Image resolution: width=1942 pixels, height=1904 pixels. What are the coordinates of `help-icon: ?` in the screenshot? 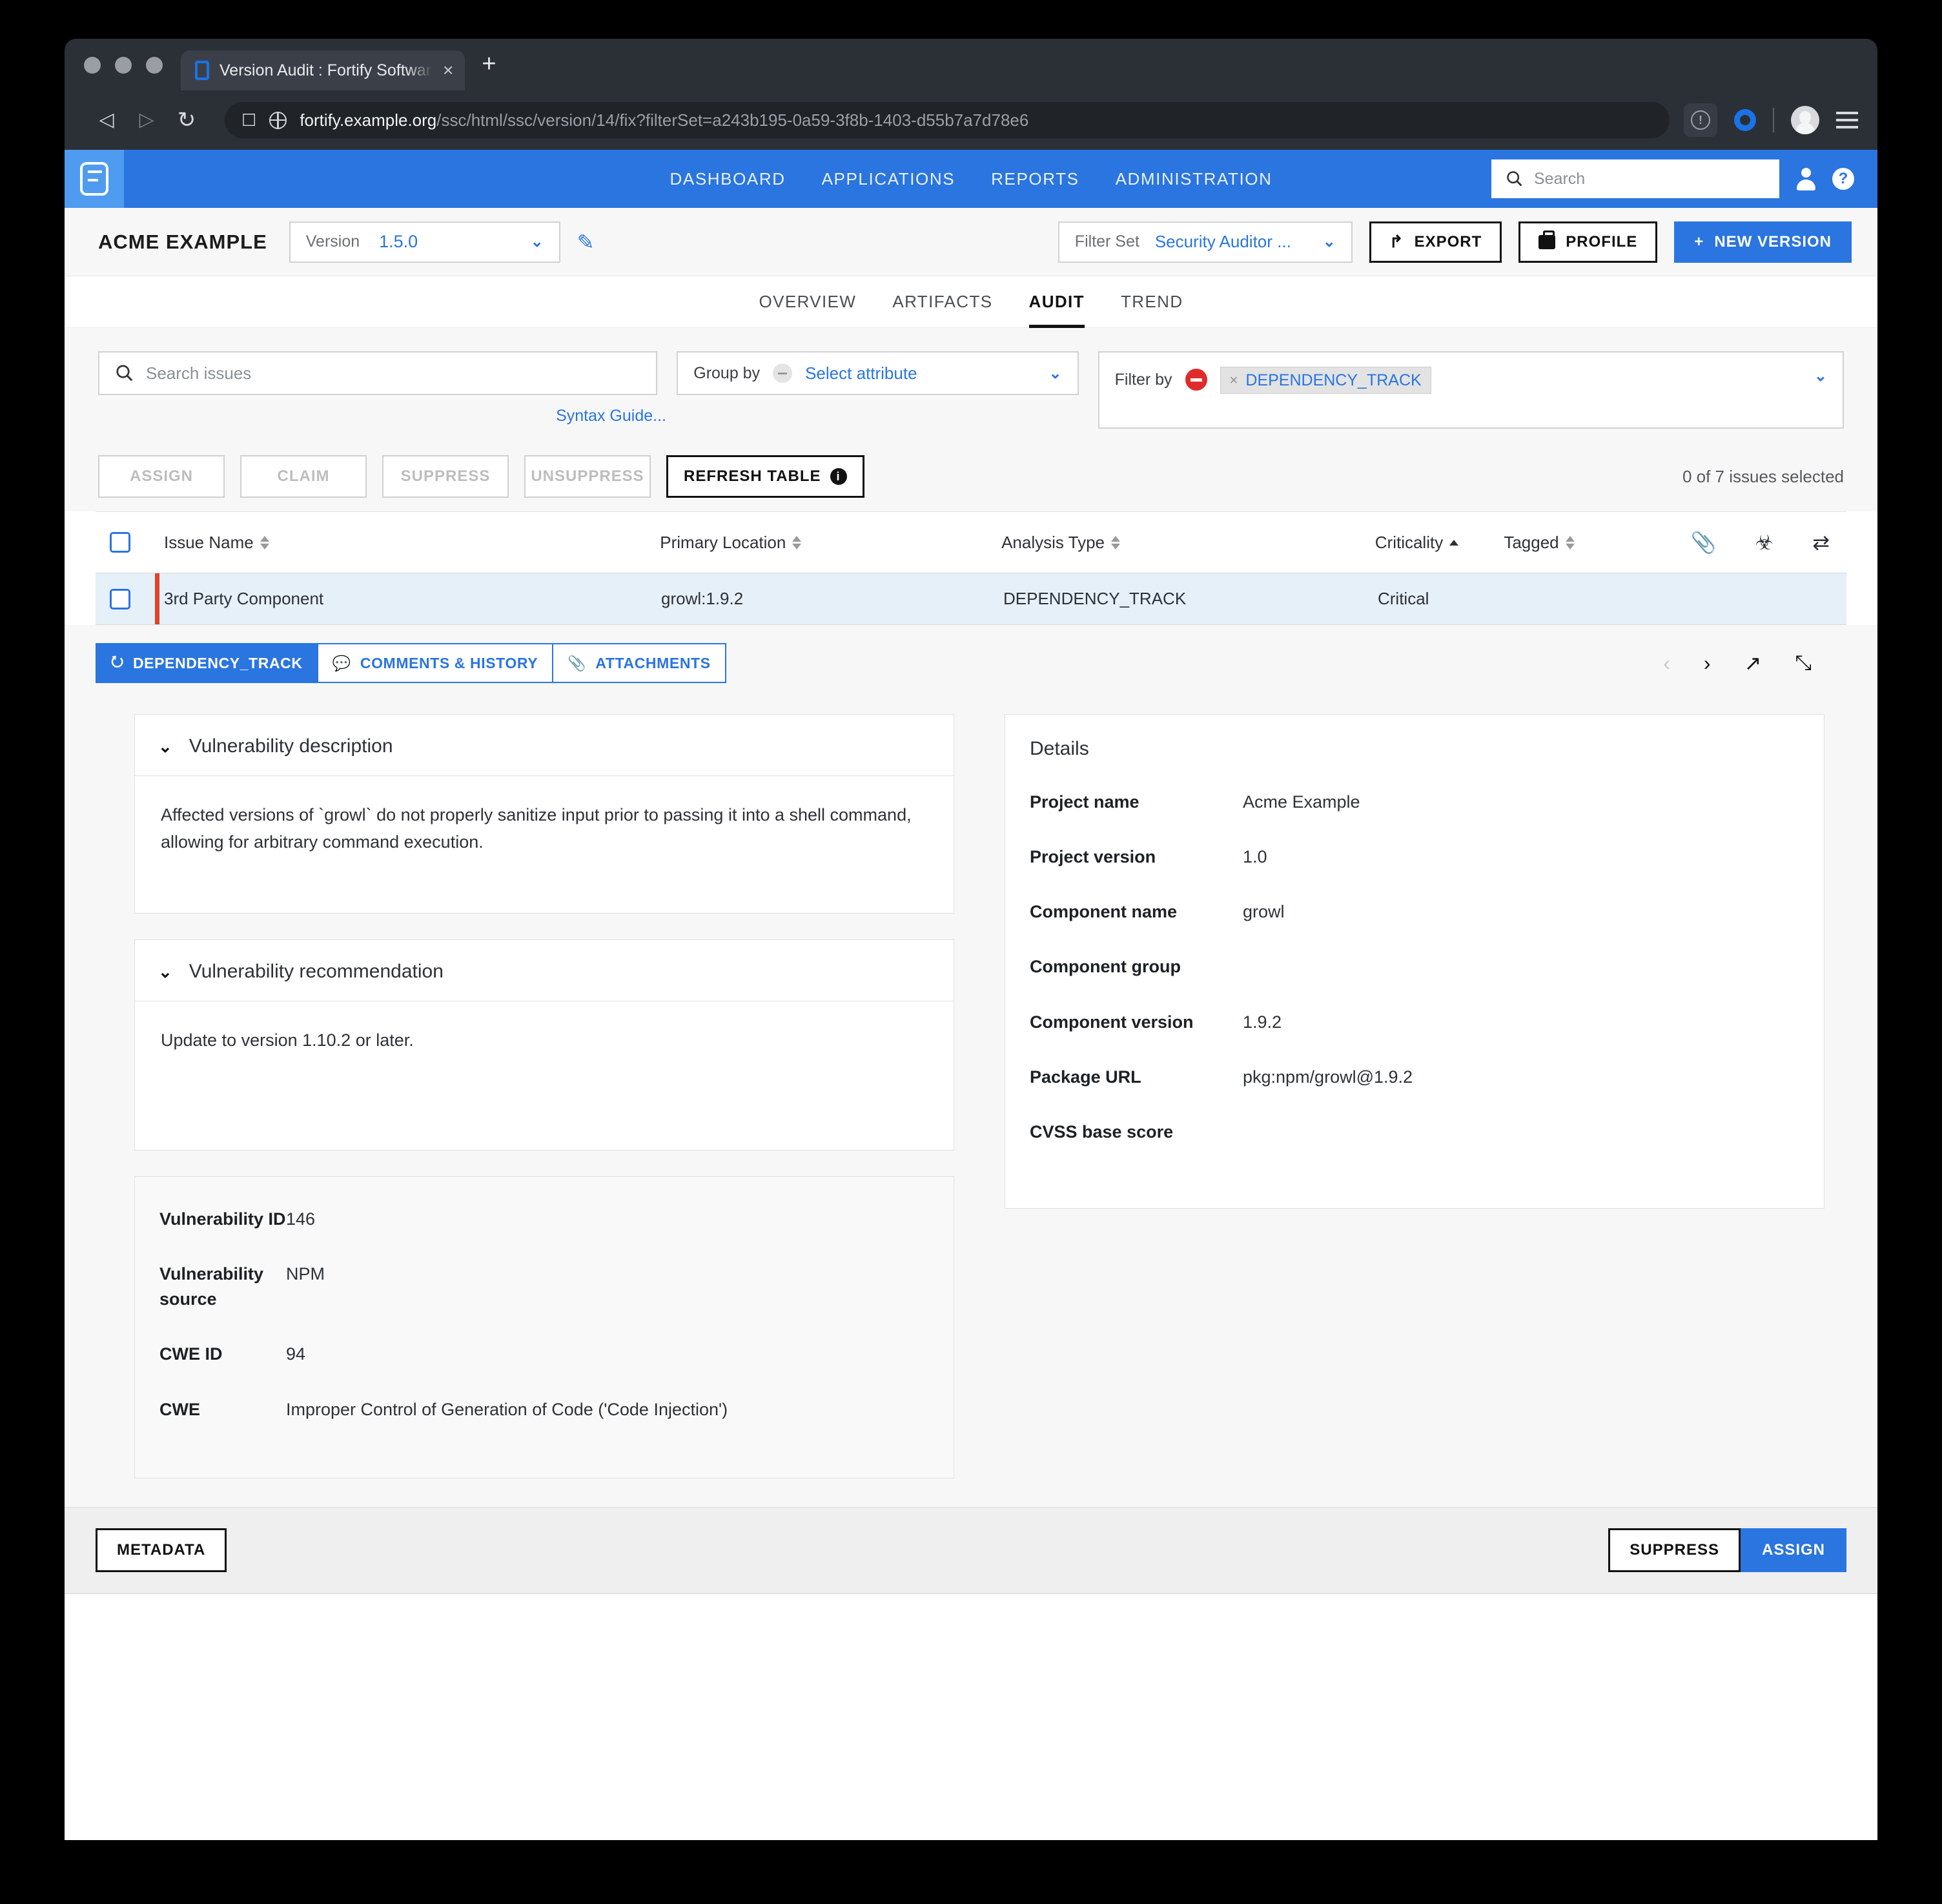 It's located at (1843, 179).